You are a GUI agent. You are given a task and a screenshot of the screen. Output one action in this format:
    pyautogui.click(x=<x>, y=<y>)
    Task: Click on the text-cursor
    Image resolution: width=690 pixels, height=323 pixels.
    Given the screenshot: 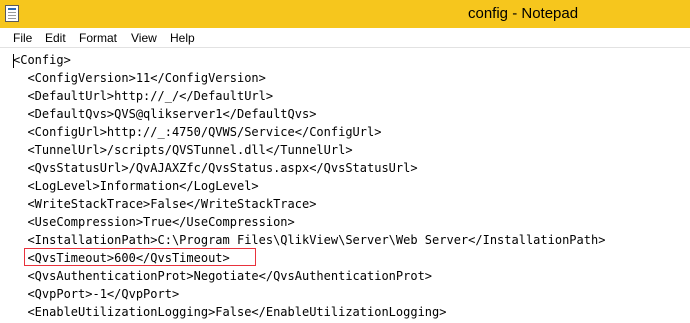 What is the action you would take?
    pyautogui.click(x=13, y=61)
    